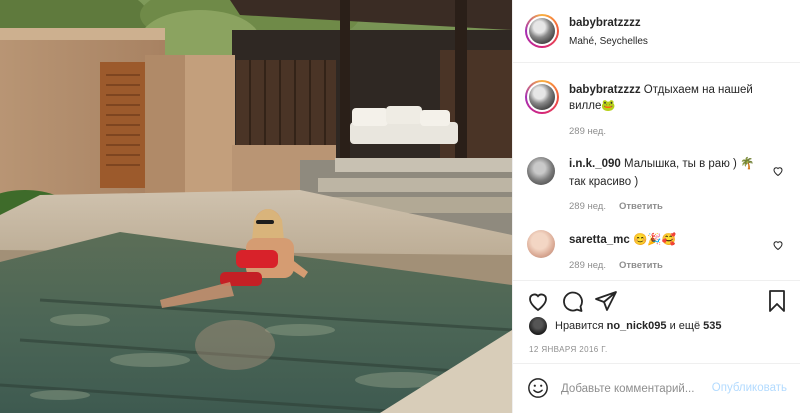  Describe the element at coordinates (676, 98) in the screenshot. I see `caption-text: babybratzzzz Отдыхаем на нашей вилле🐸` at that location.